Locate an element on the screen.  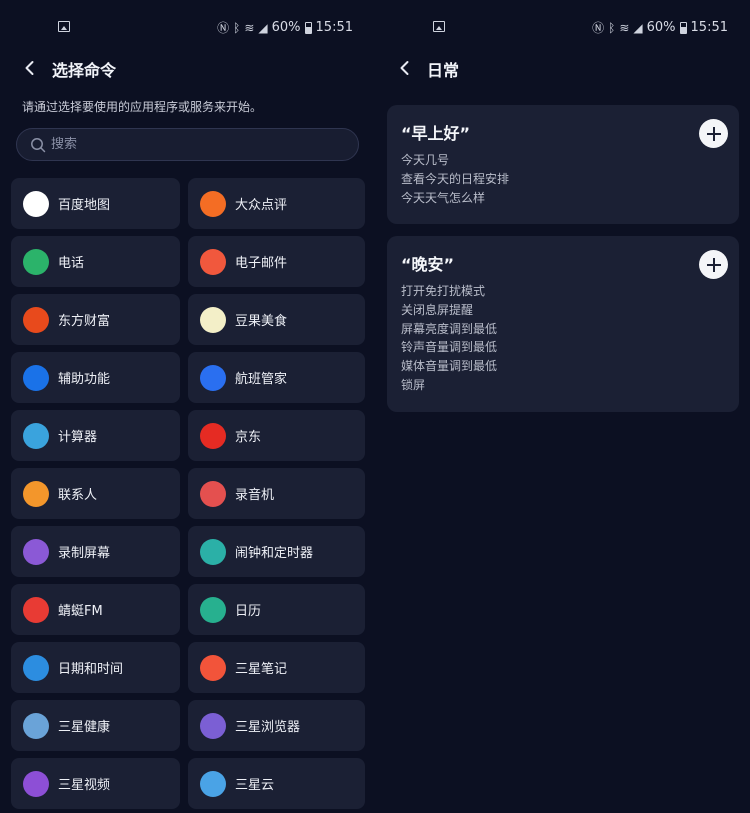
date-time-icon is located at coordinates (36, 667).